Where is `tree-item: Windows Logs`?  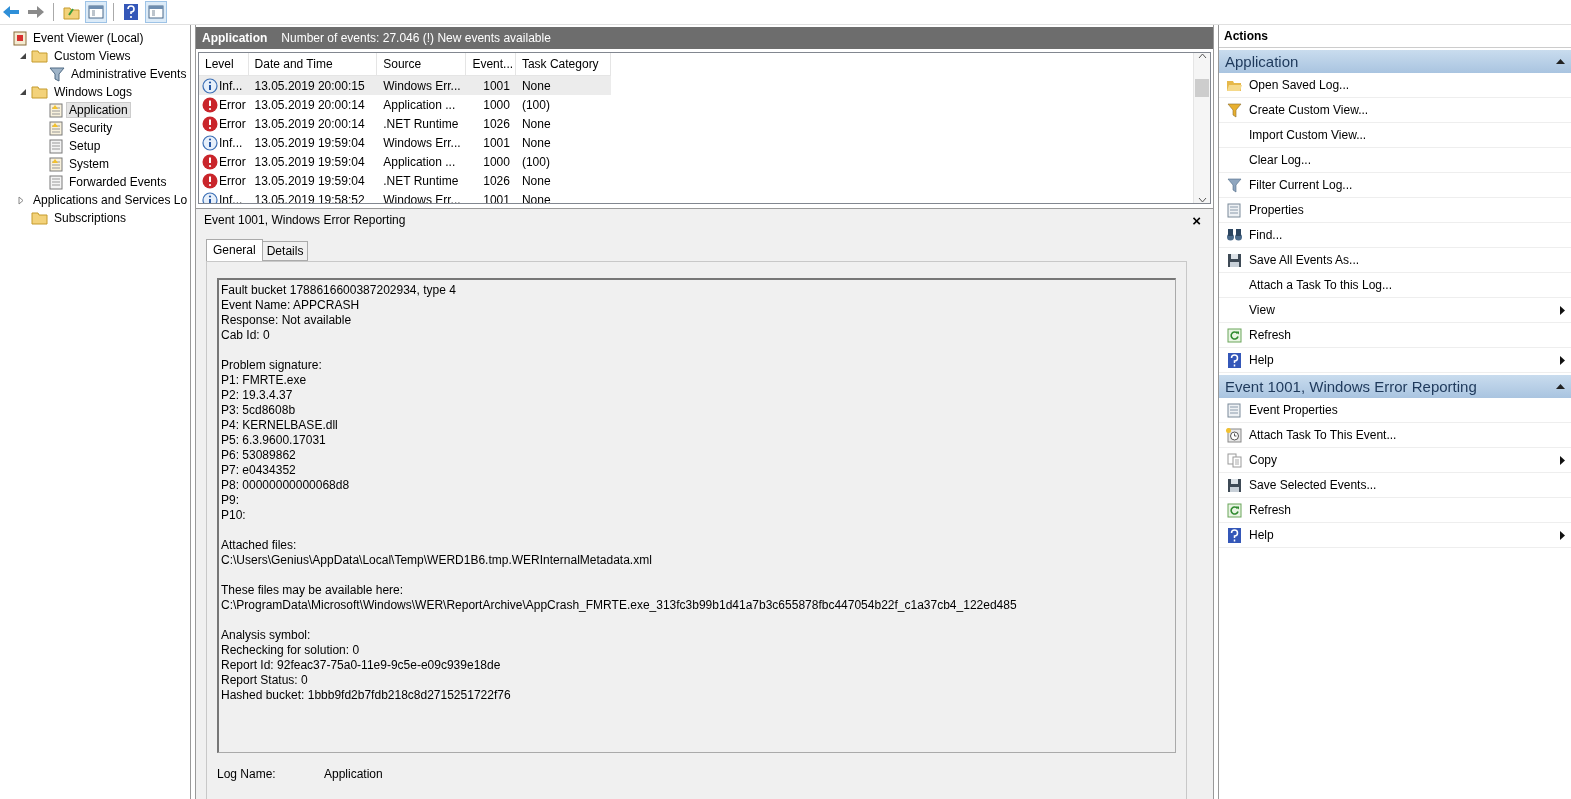 tree-item: Windows Logs is located at coordinates (93, 92).